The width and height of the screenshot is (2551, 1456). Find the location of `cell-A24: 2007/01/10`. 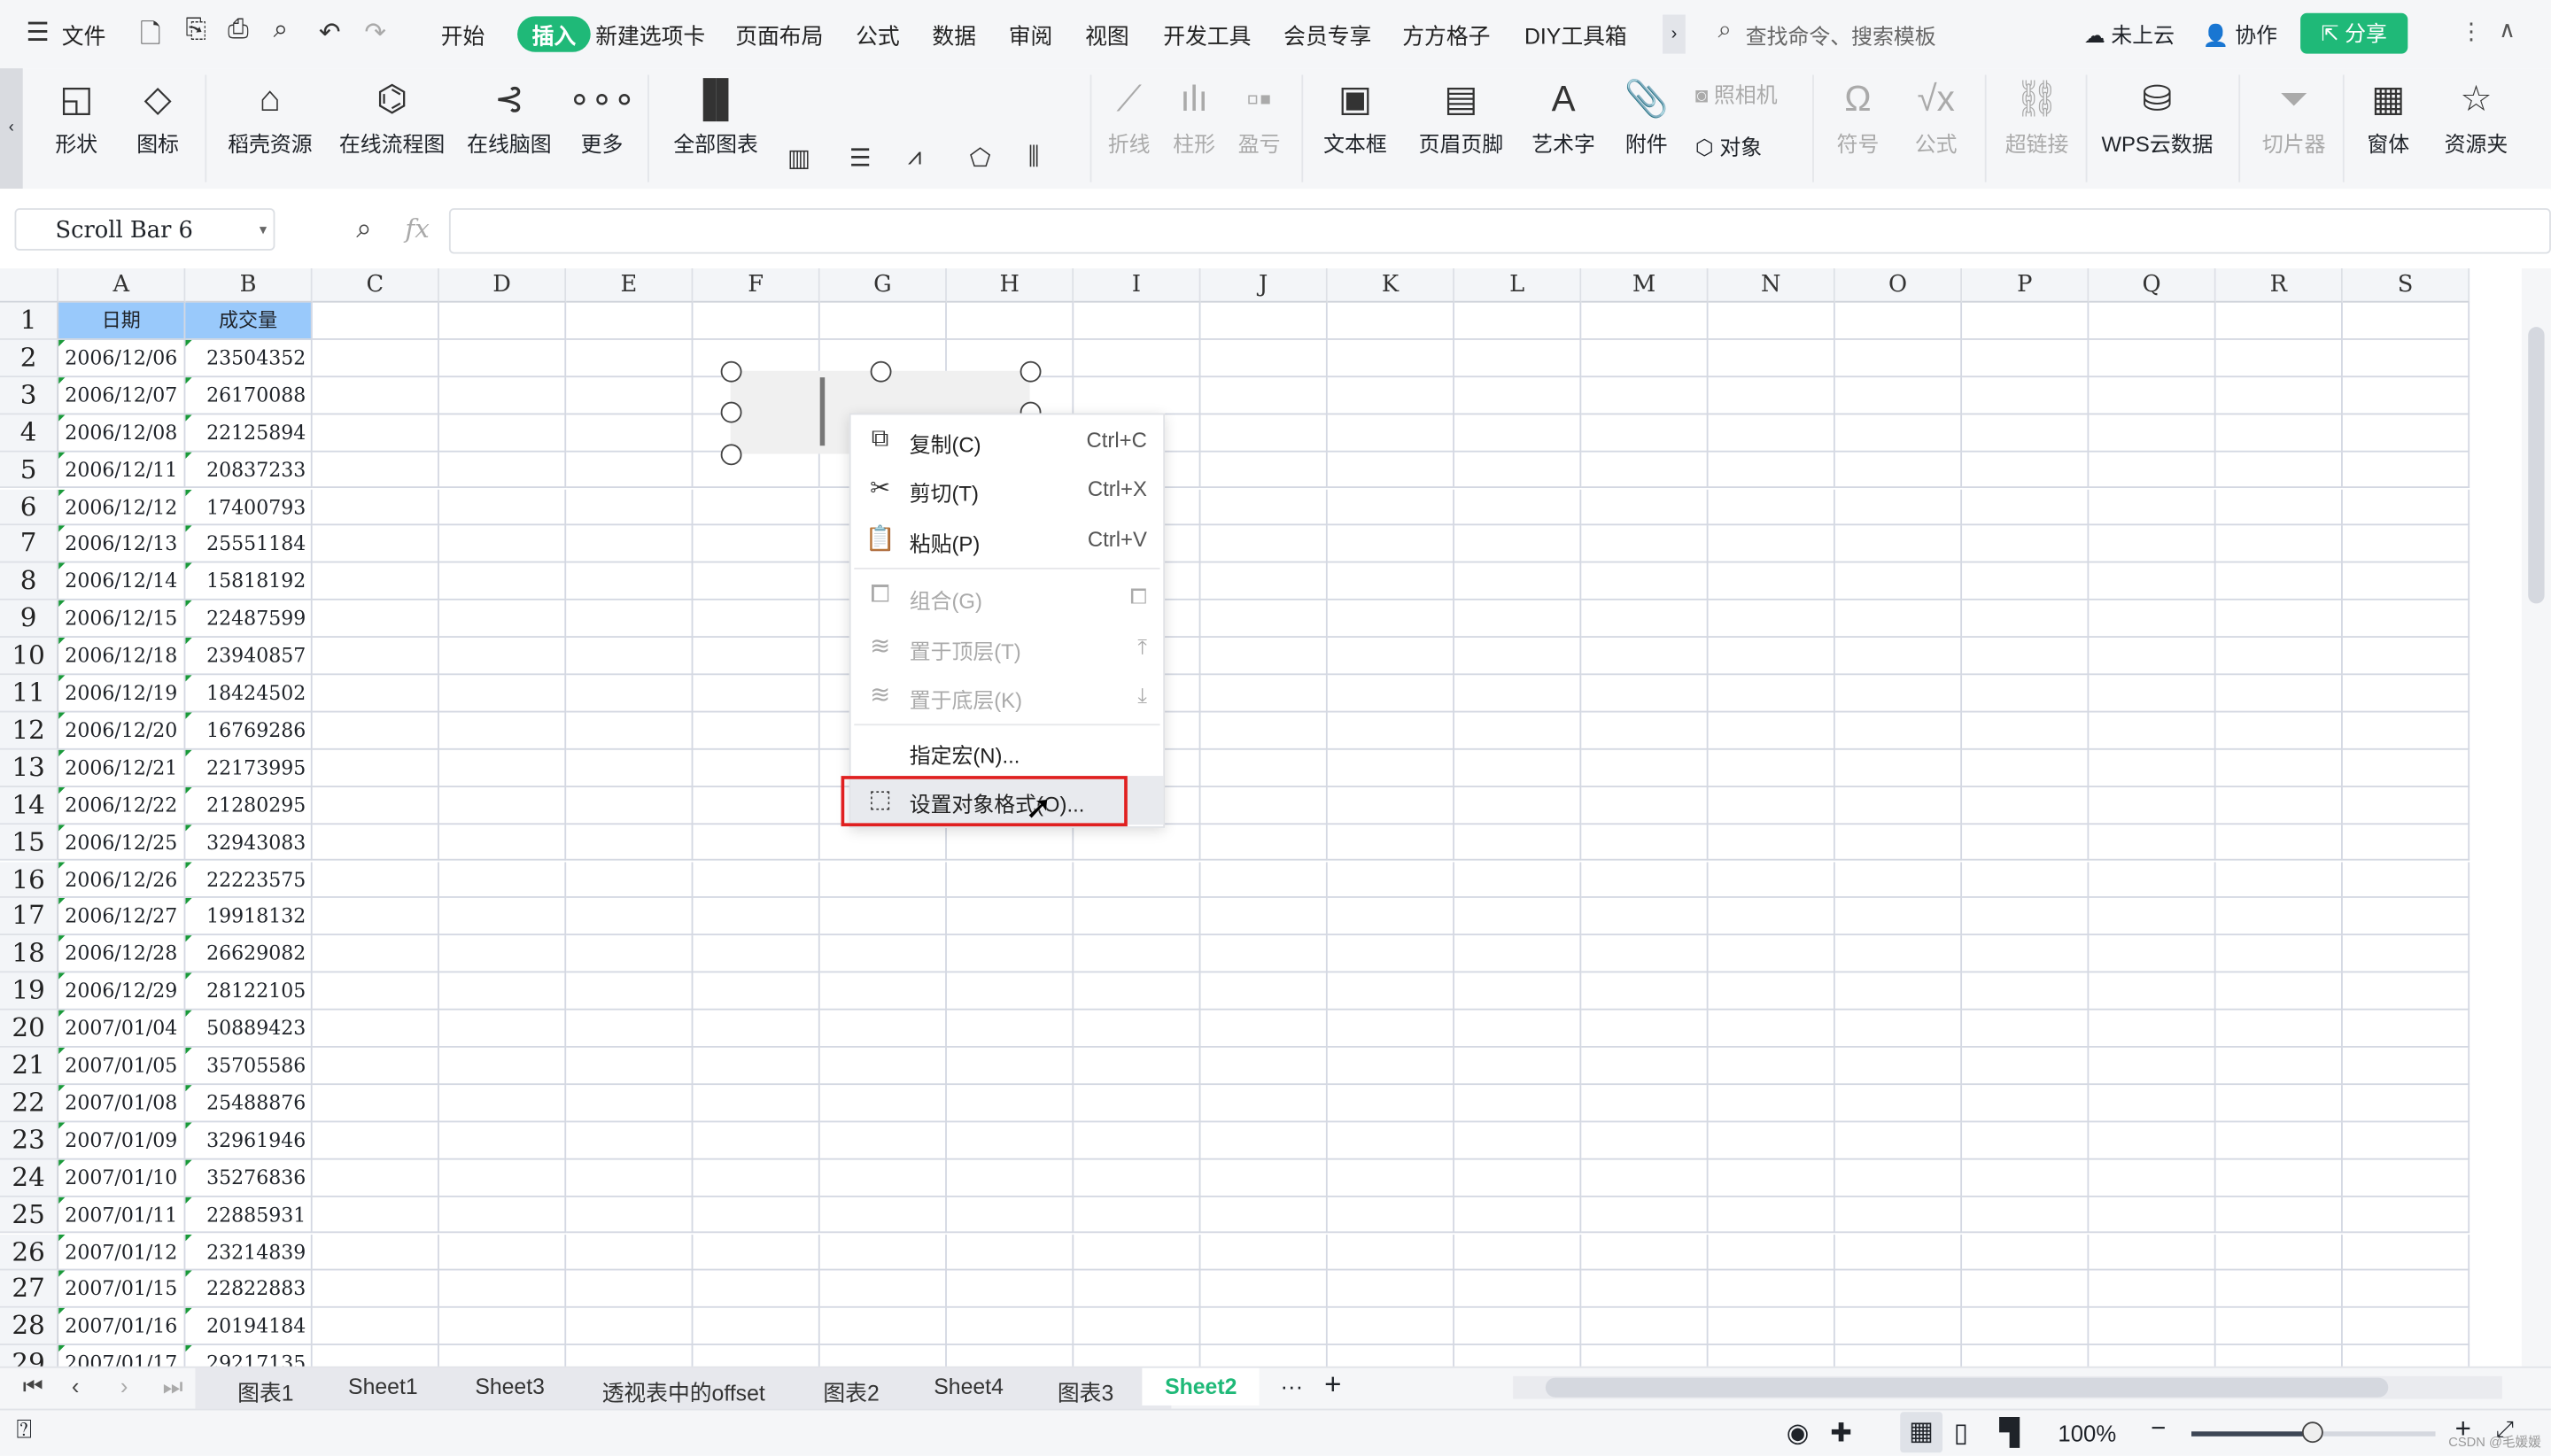

cell-A24: 2007/01/10 is located at coordinates (122, 1177).